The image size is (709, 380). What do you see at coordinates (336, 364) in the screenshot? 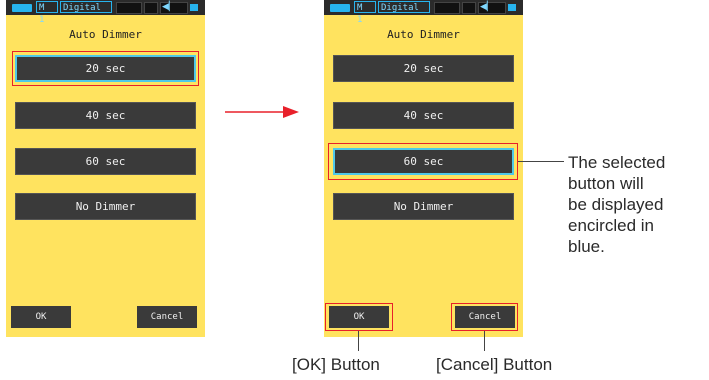
I see `ok-button-label: [OK] Button` at bounding box center [336, 364].